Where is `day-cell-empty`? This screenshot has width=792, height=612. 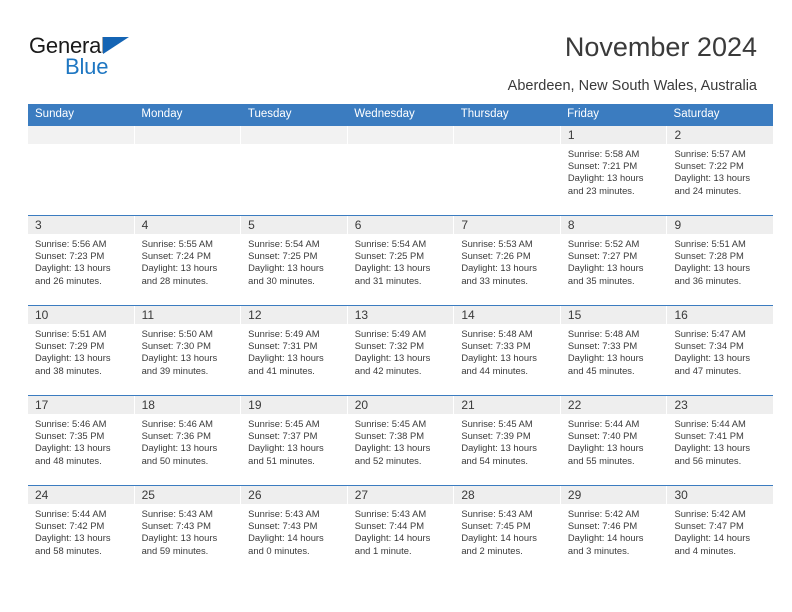 day-cell-empty is located at coordinates (506, 170).